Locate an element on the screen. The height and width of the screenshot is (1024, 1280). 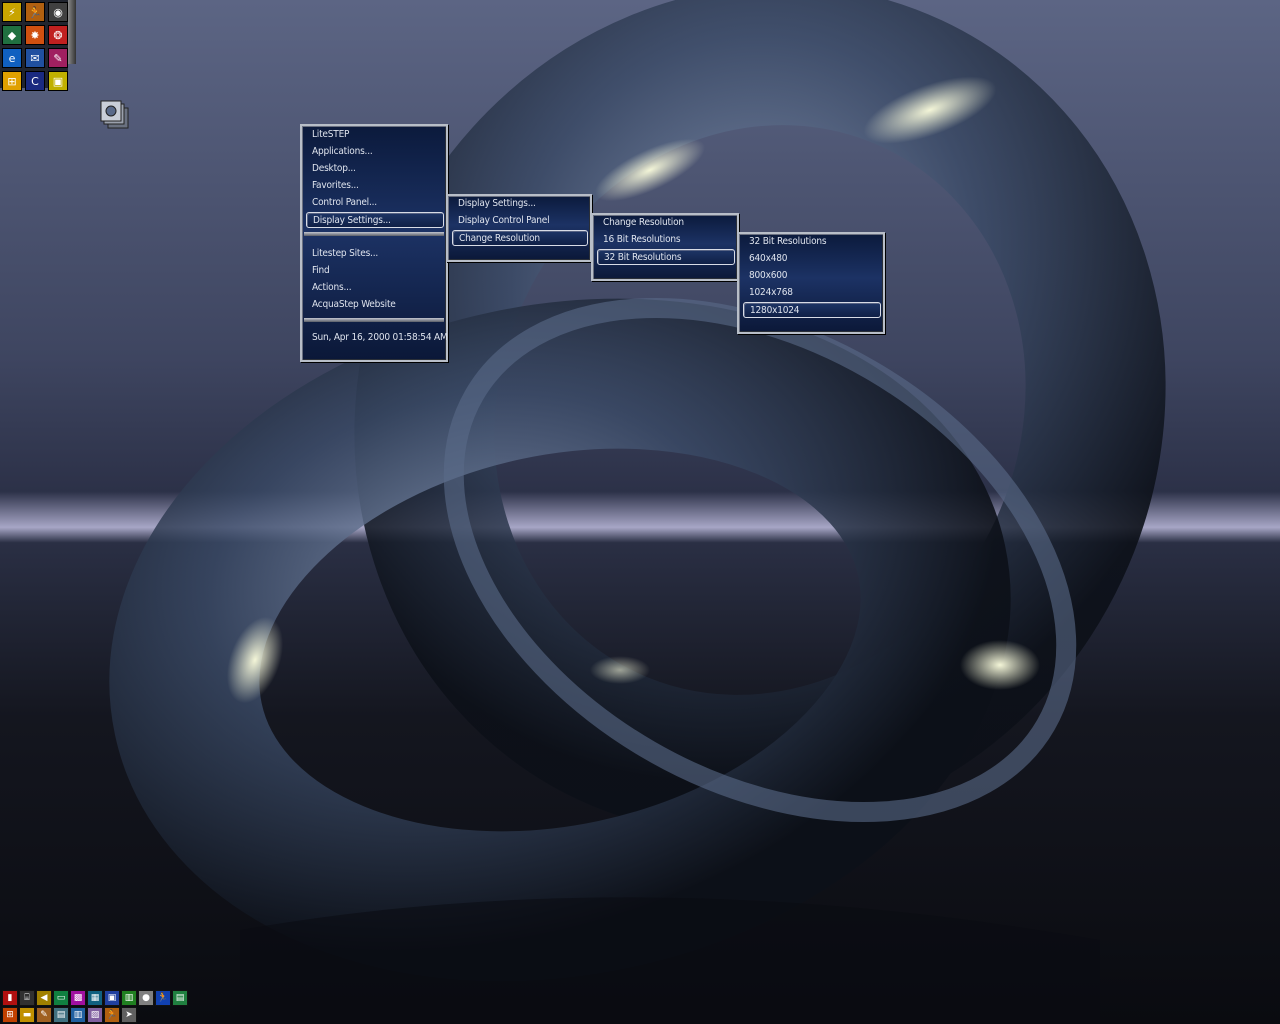
menu-item-1024x768: 1024x768 is located at coordinates (812, 293).